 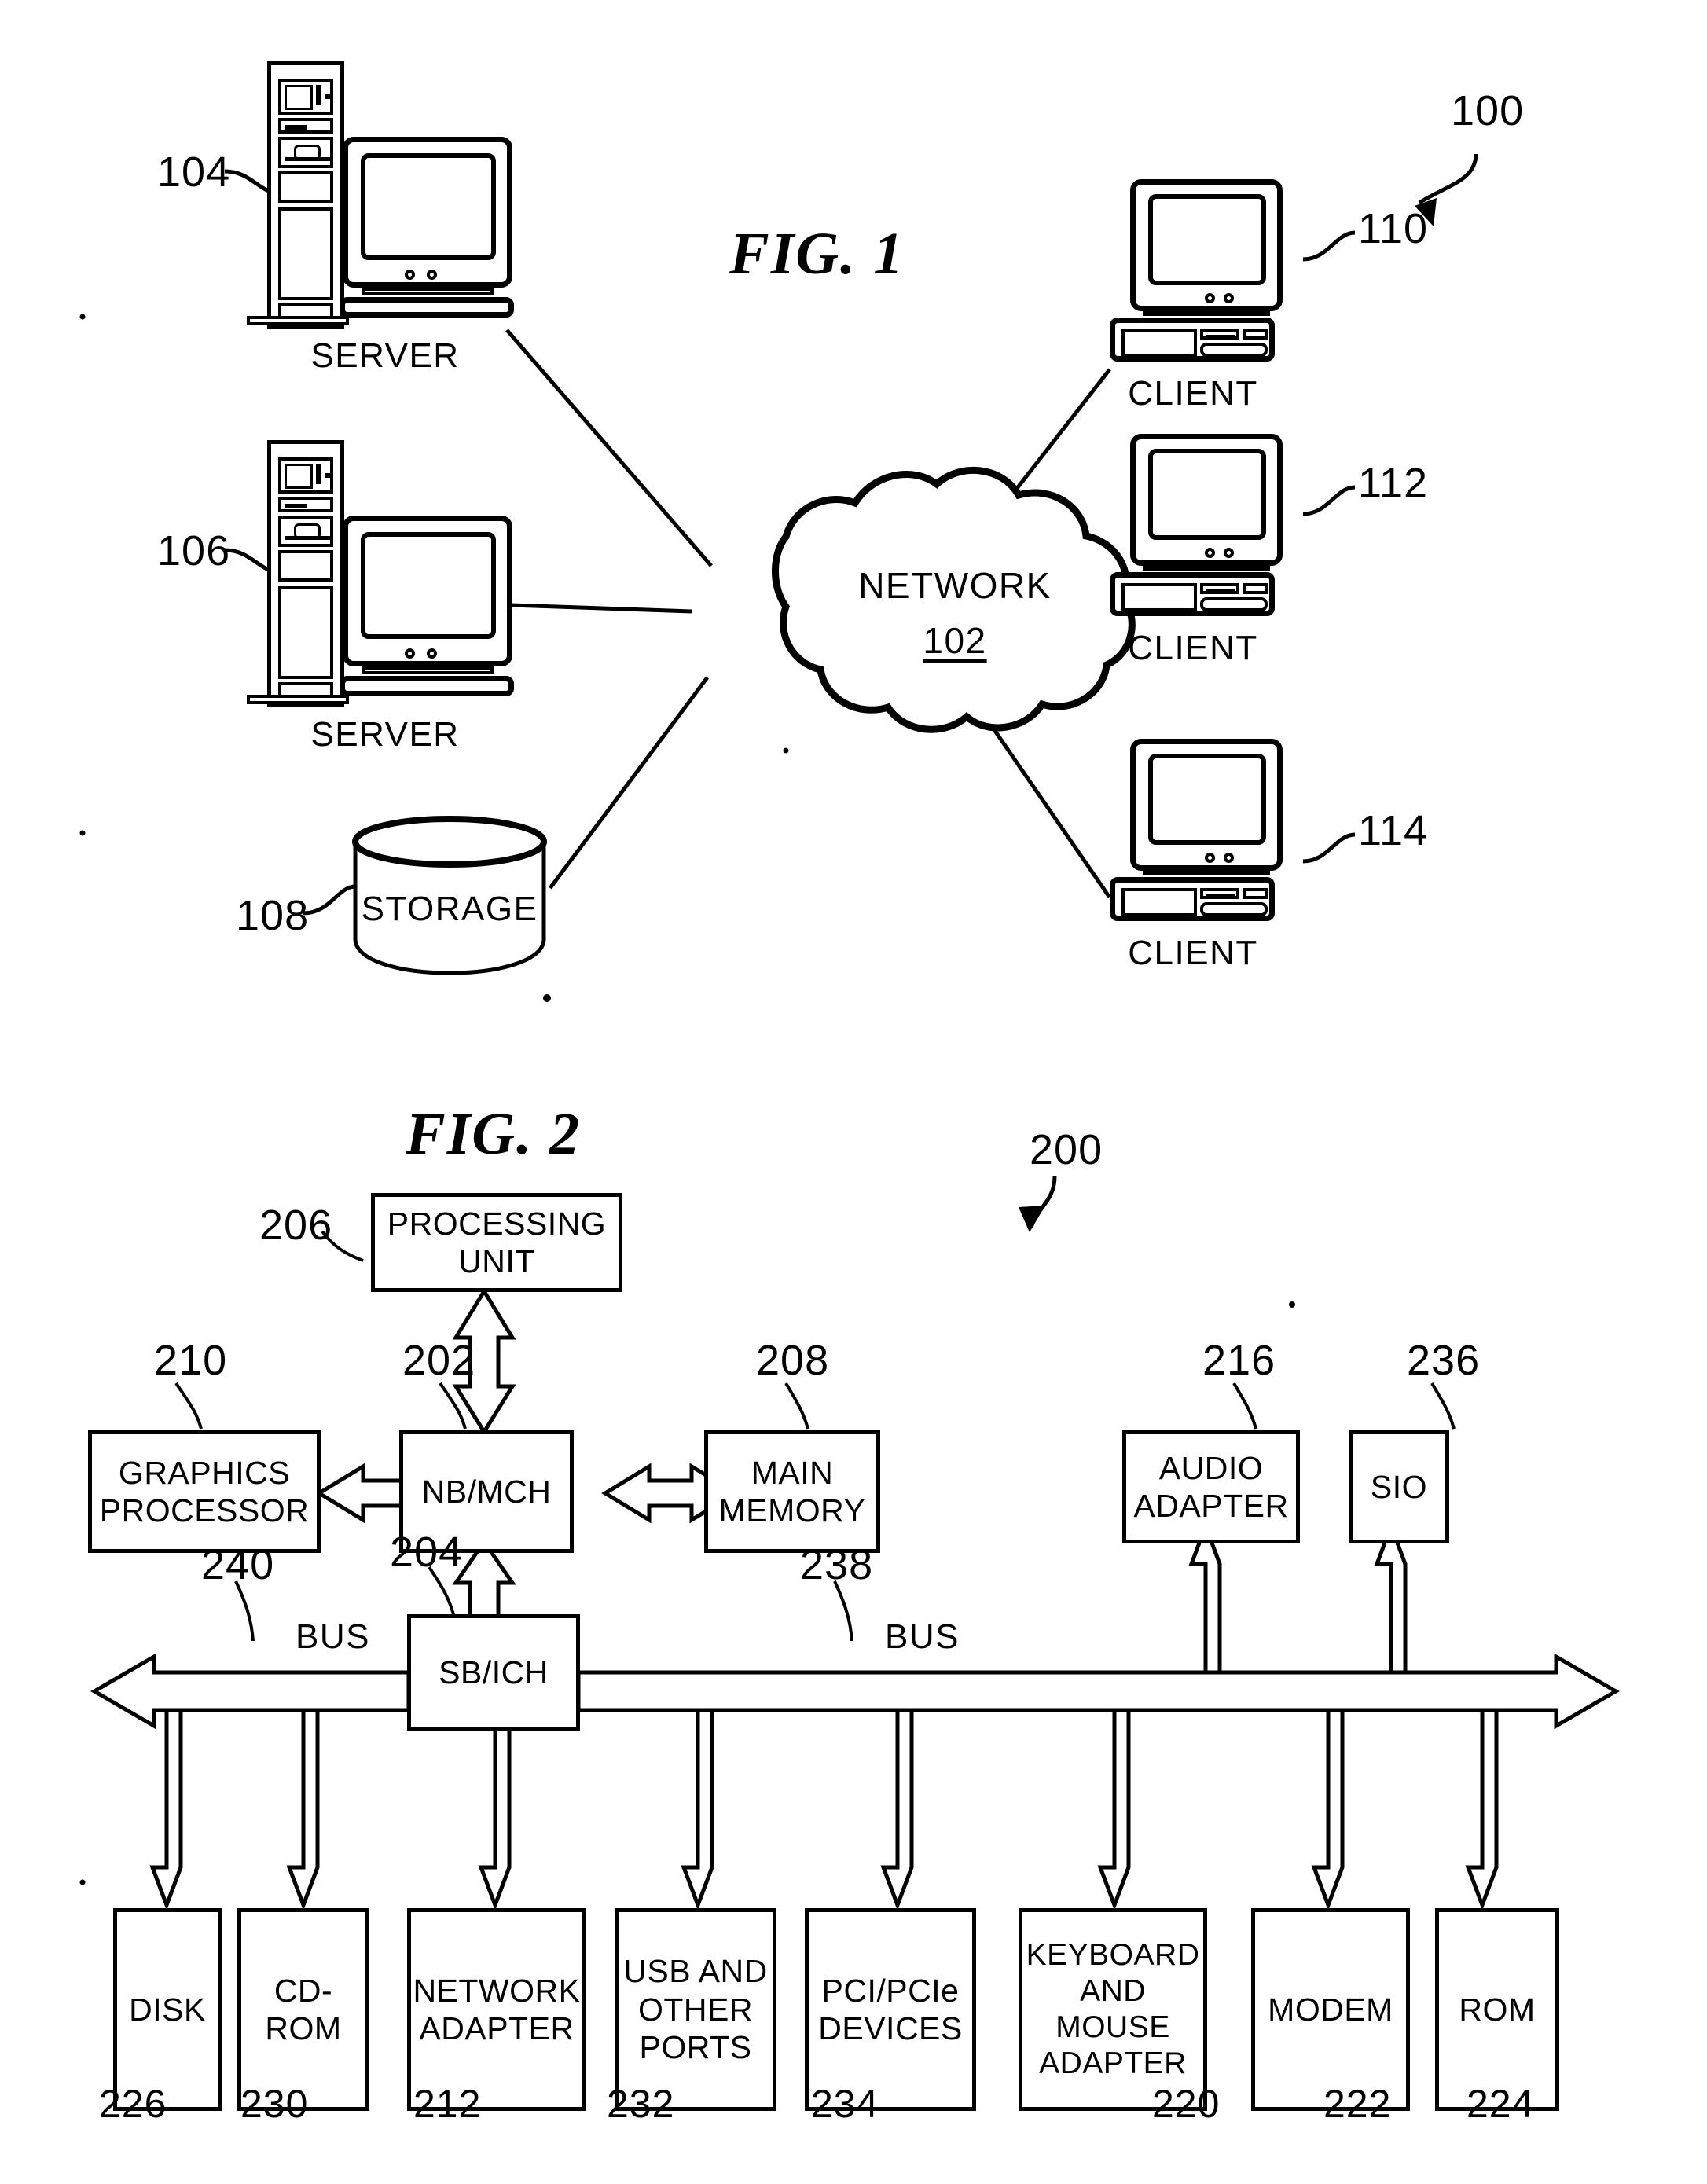 What do you see at coordinates (1205, 1597) in the screenshot?
I see `arrow-bus-audio` at bounding box center [1205, 1597].